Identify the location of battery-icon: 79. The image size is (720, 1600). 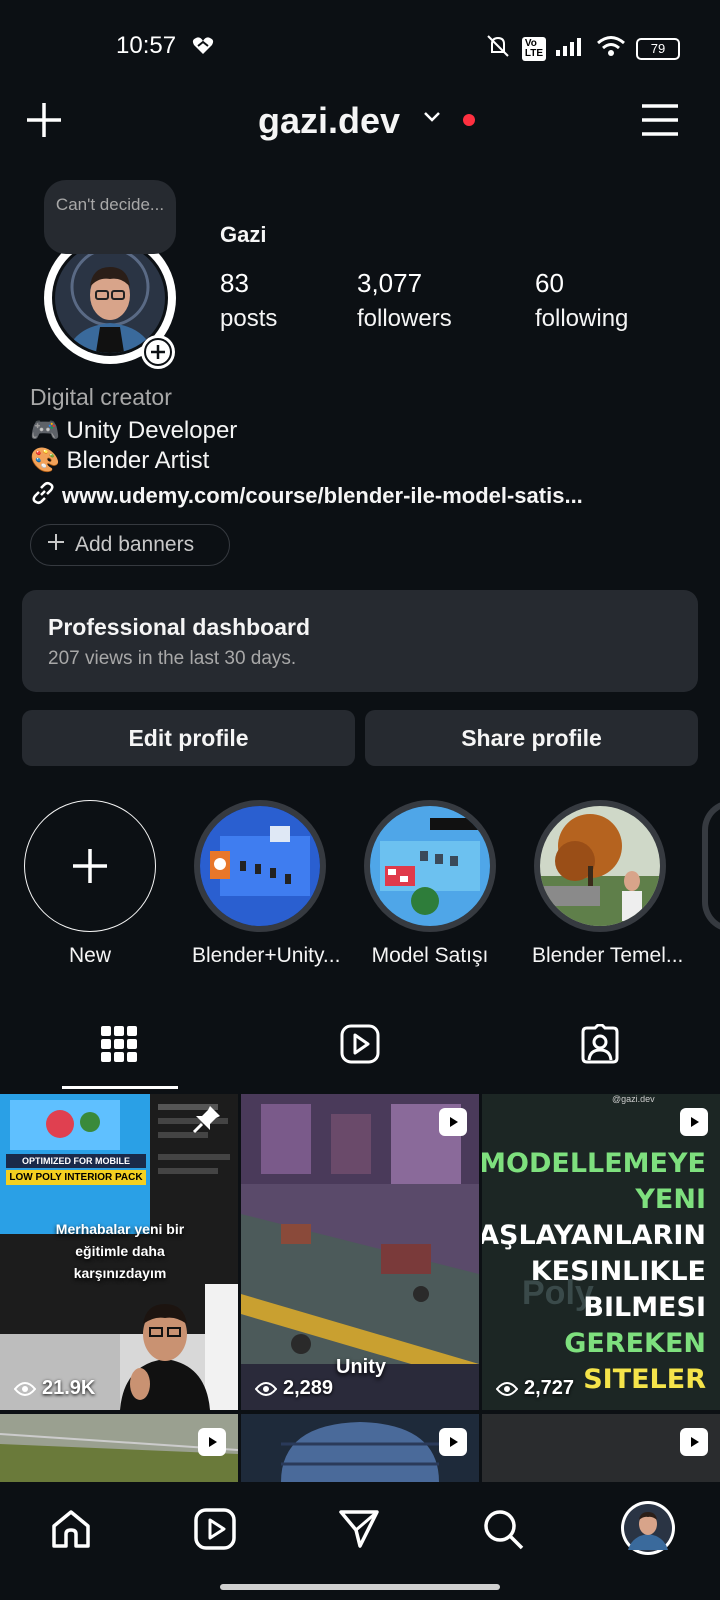
(658, 48).